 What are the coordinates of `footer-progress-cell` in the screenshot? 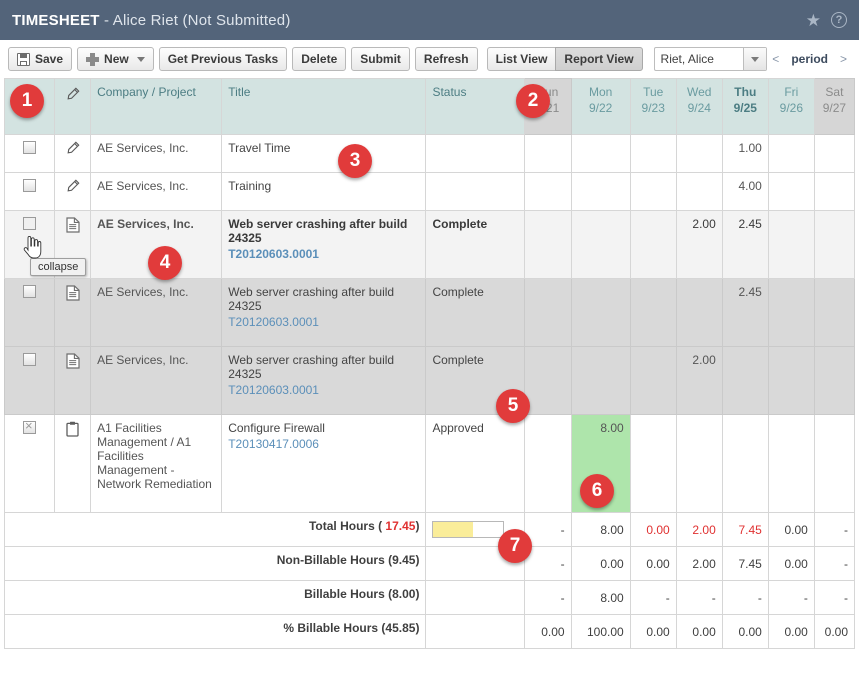 It's located at (475, 529).